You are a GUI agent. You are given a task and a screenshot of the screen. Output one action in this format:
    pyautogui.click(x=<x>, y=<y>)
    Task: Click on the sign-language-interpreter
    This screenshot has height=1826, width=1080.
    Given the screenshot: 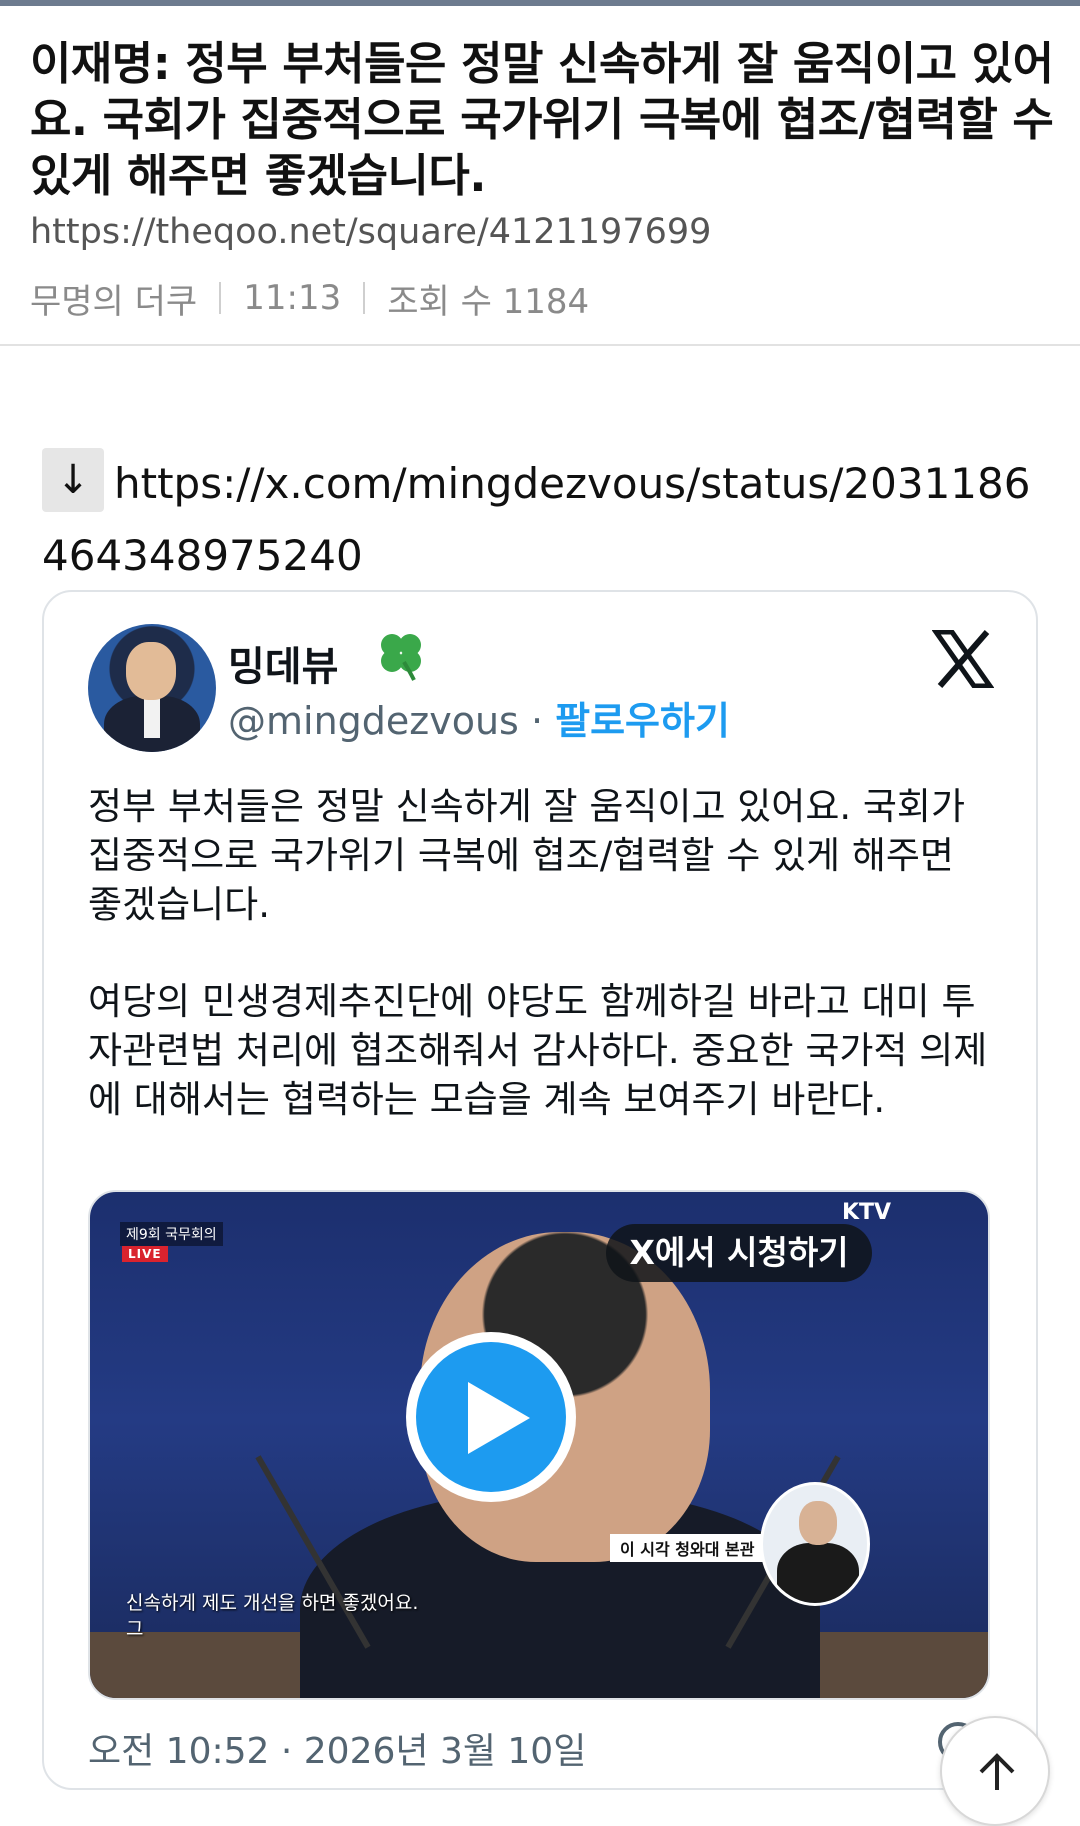 What is the action you would take?
    pyautogui.click(x=815, y=1544)
    